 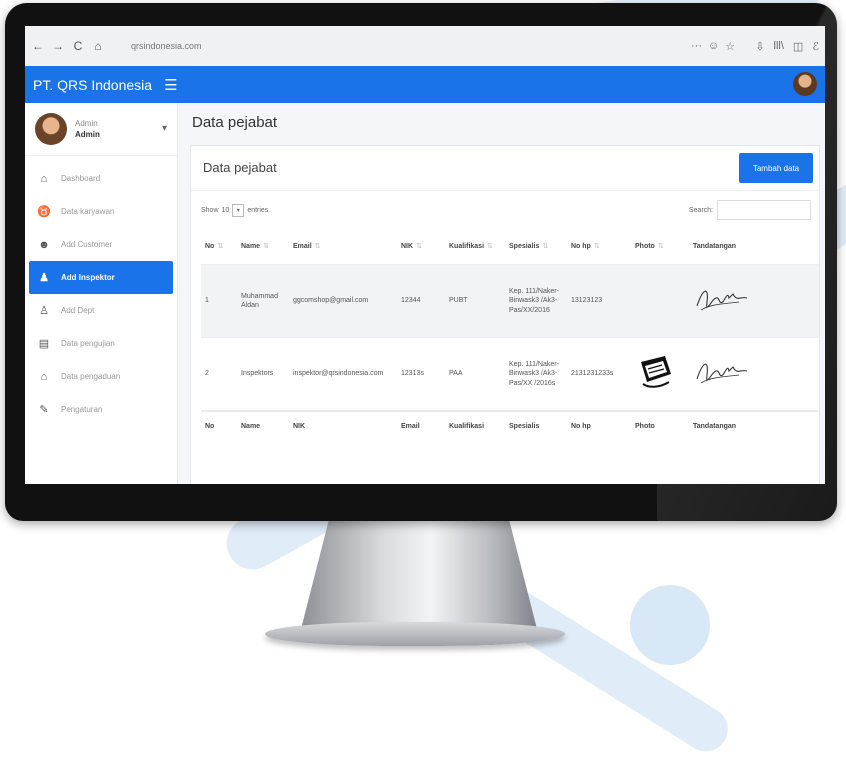 I want to click on sidebar-item-add-customer: ☻ Add Customer, so click(x=101, y=244).